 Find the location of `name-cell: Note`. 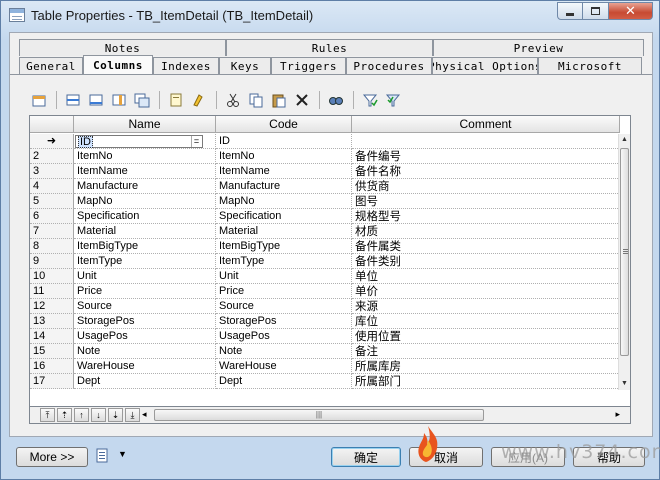

name-cell: Note is located at coordinates (145, 351).